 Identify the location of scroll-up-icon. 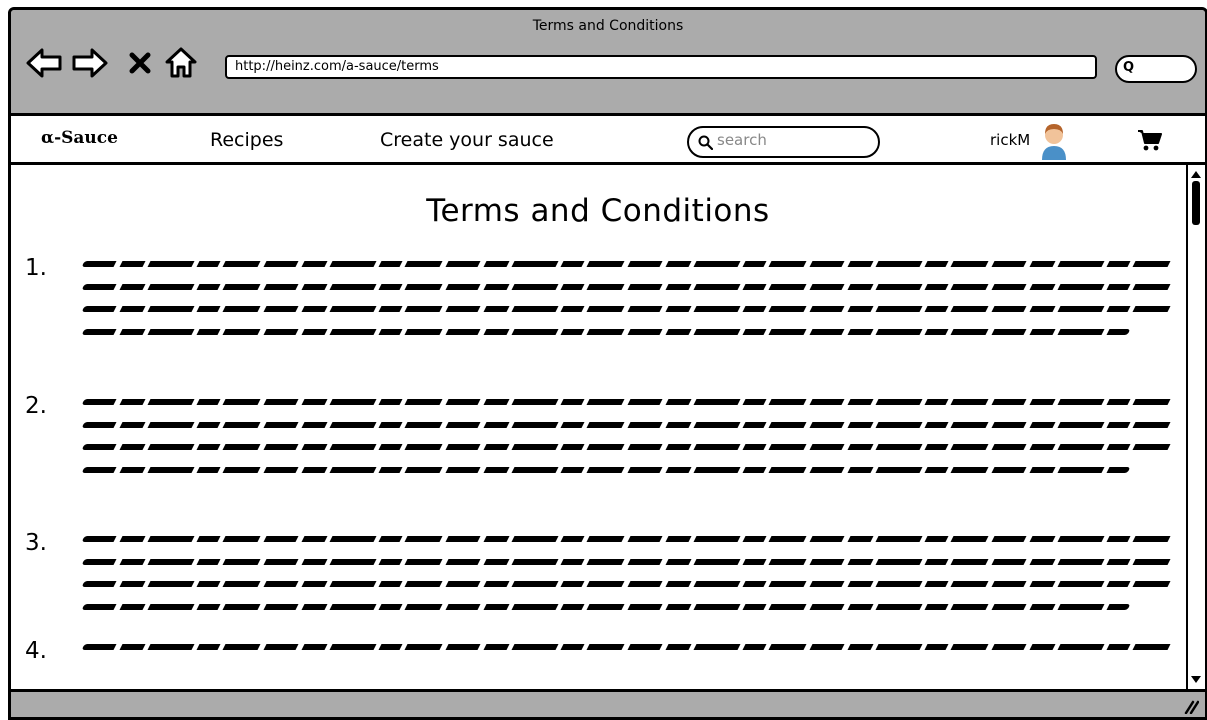
(1196, 174).